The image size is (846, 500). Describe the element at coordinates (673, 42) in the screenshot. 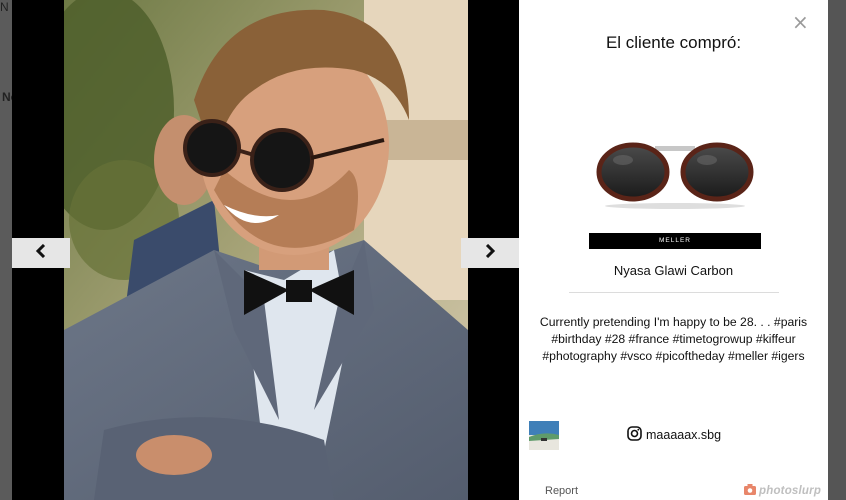

I see `panel-title: El cliente compró:` at that location.